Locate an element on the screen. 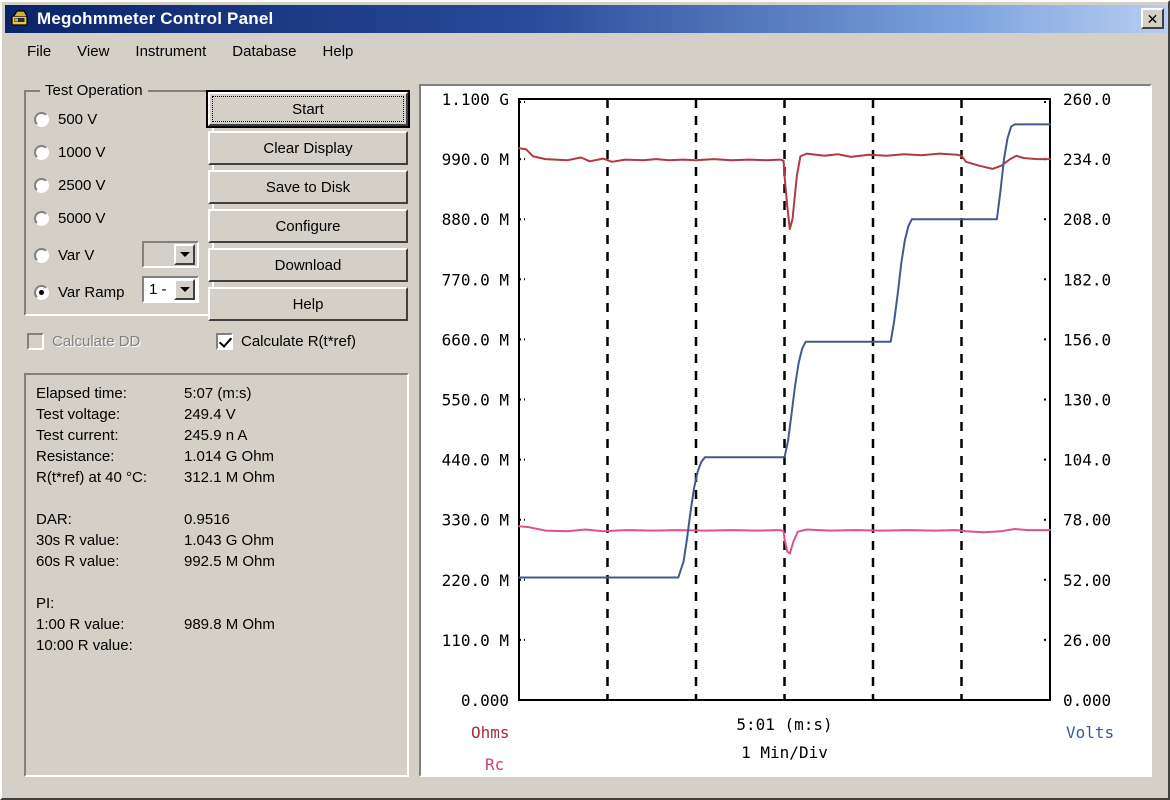 The height and width of the screenshot is (800, 1170). svg-text: 770.0 M is located at coordinates (475, 279).